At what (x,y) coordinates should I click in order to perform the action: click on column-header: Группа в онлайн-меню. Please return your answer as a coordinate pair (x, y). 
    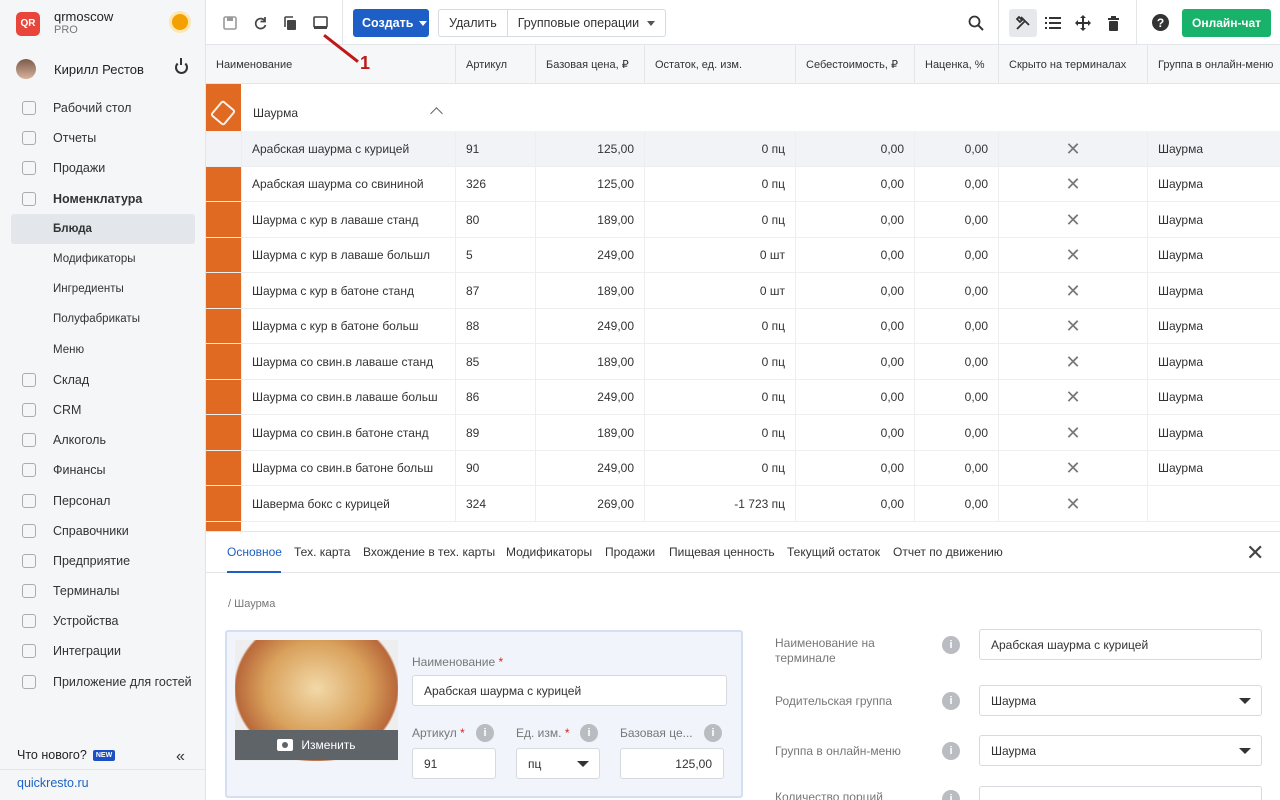
    Looking at the image, I should click on (1213, 64).